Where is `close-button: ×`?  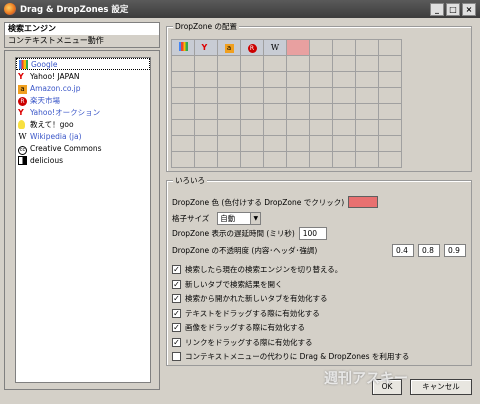 close-button: × is located at coordinates (469, 9).